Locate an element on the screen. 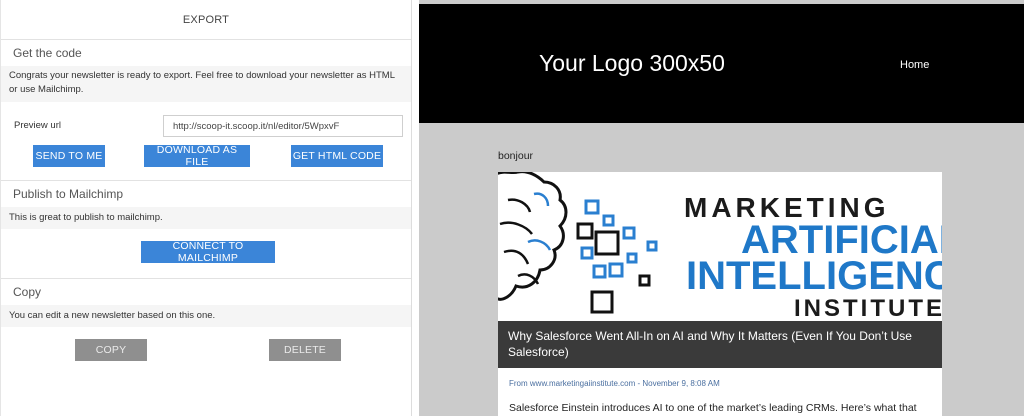 This screenshot has width=1024, height=416. mailchimp-heading: Publish to Mailchimp is located at coordinates (68, 194).